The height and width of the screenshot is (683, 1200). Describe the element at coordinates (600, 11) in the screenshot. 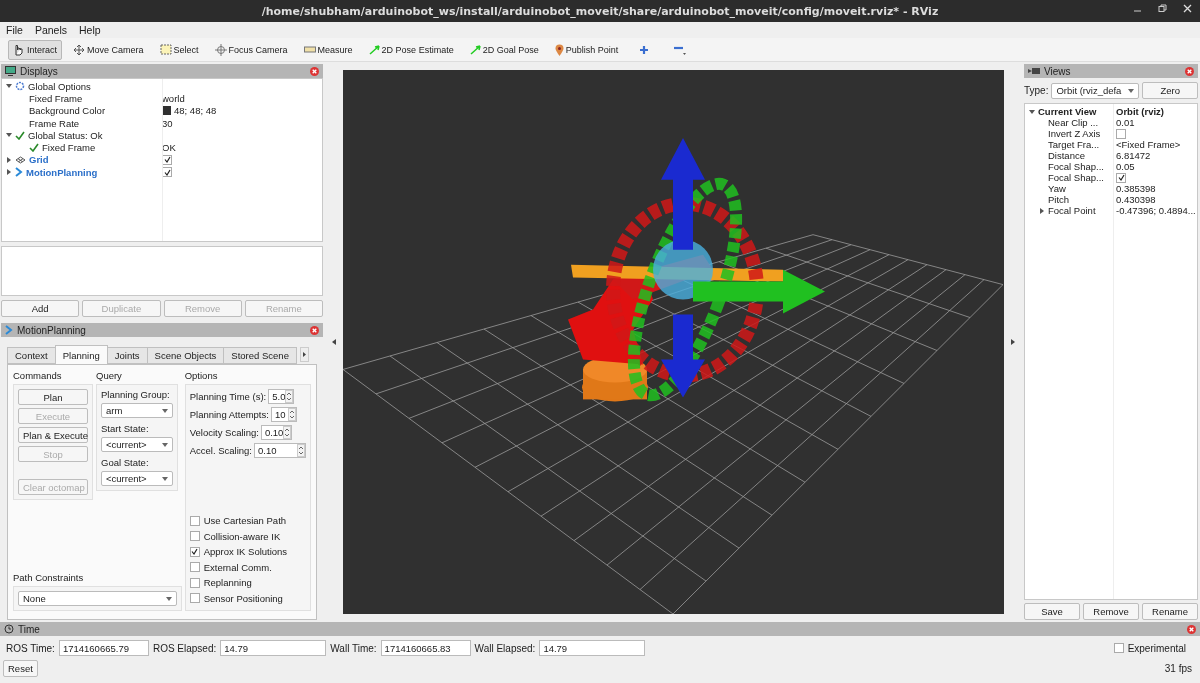

I see `window-title: /home/shubham/arduinobot_ws/install/arduinobot_moveit/share/arduinobot_moveit/config/moveit.rviz* - RViz` at that location.